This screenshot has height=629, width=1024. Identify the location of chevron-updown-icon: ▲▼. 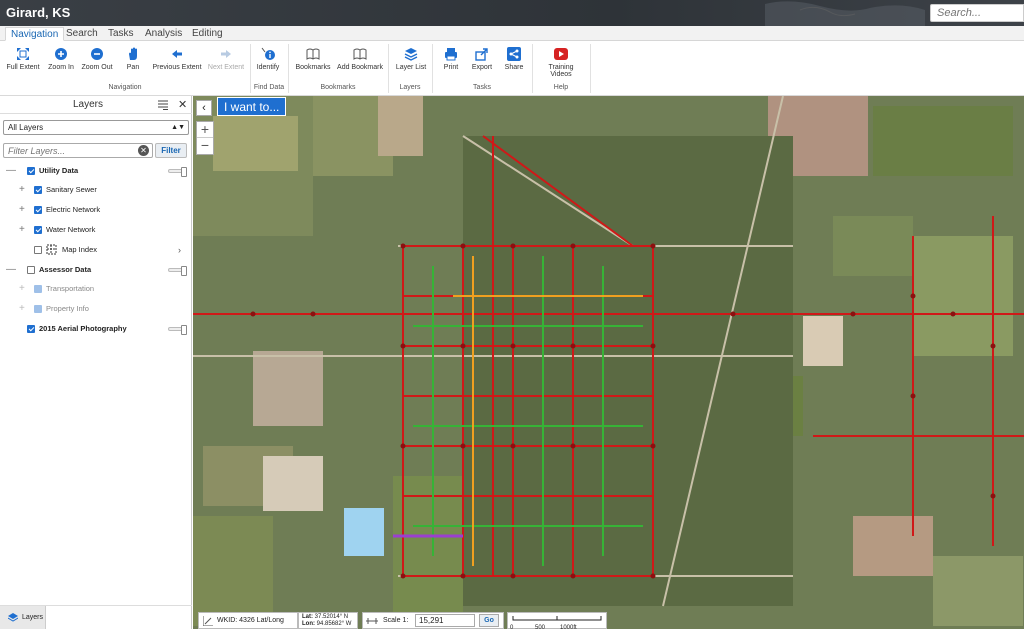
(178, 127).